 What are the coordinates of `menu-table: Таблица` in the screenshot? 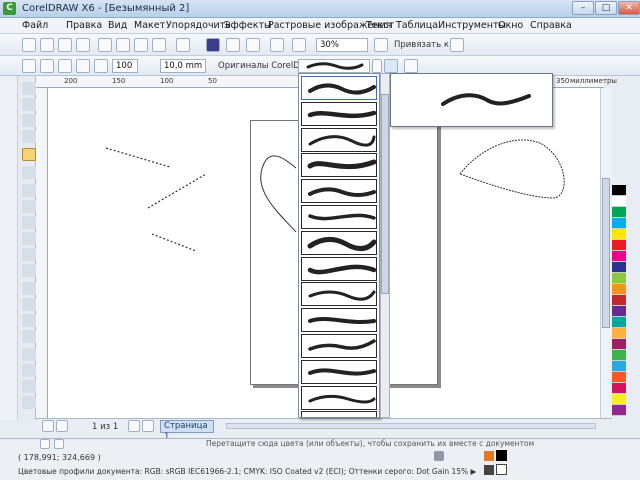 It's located at (417, 25).